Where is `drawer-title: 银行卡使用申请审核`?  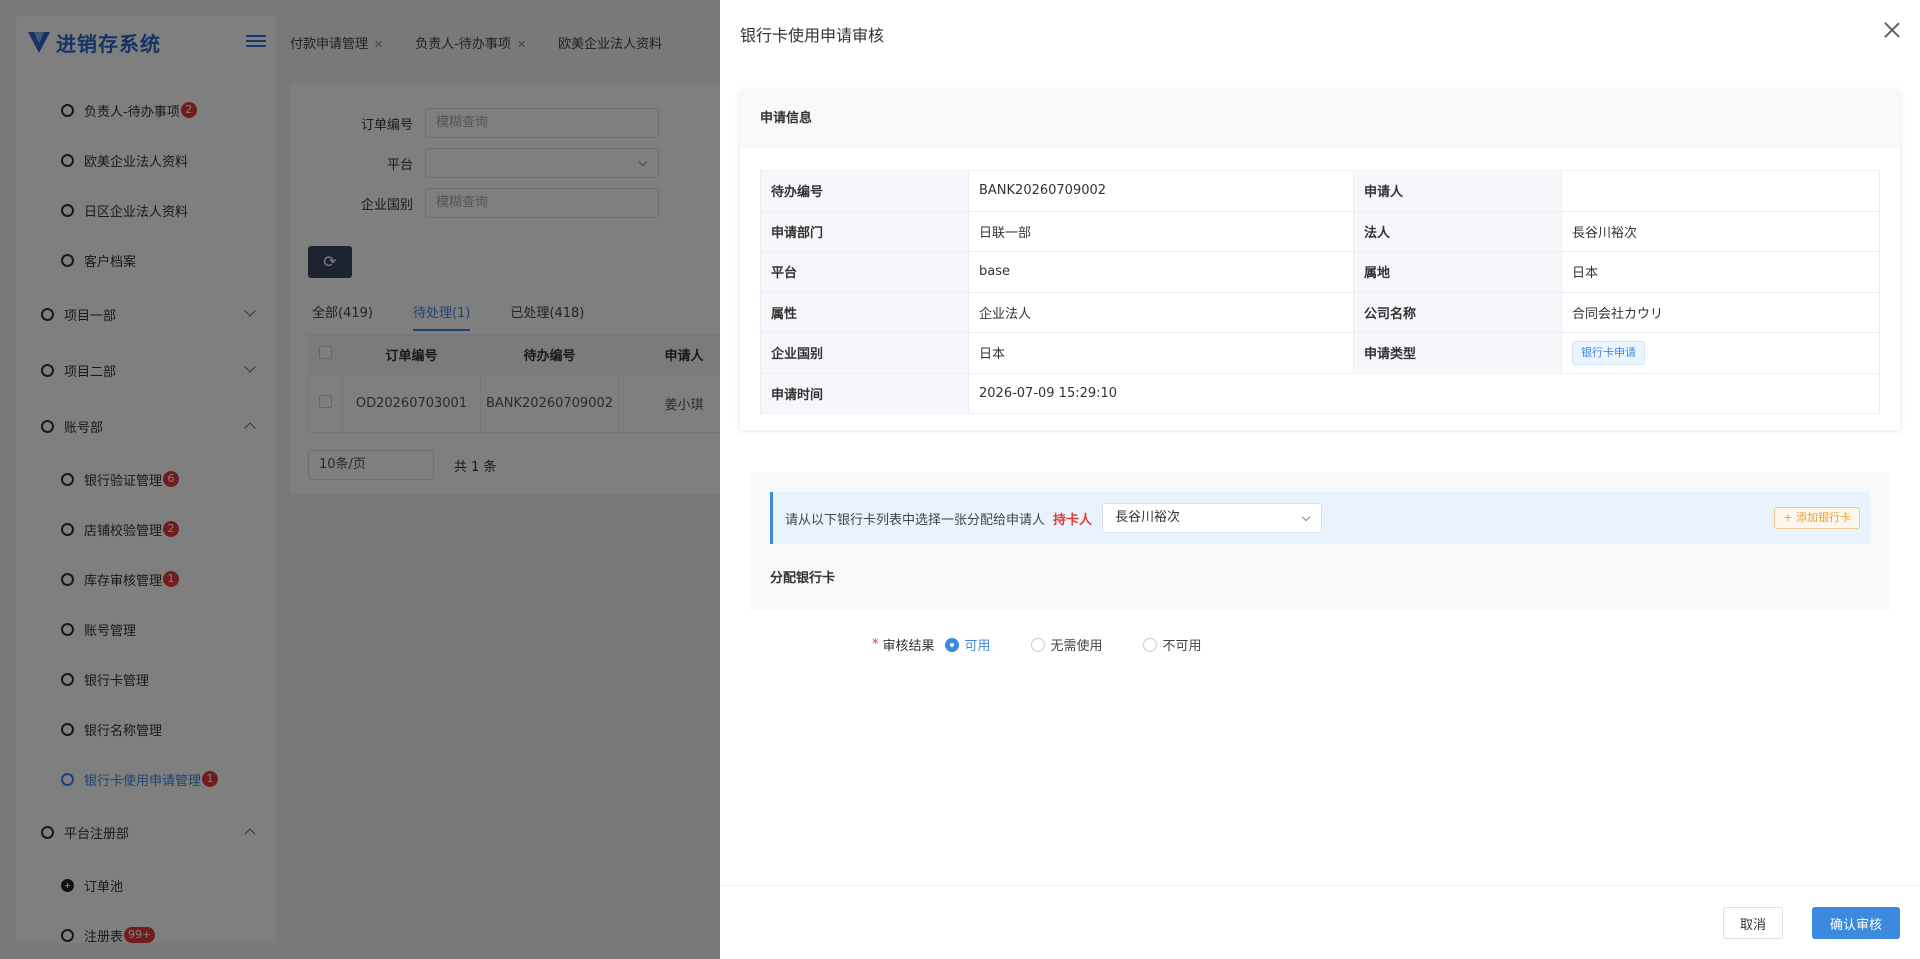
drawer-title: 银行卡使用申请审核 is located at coordinates (812, 35).